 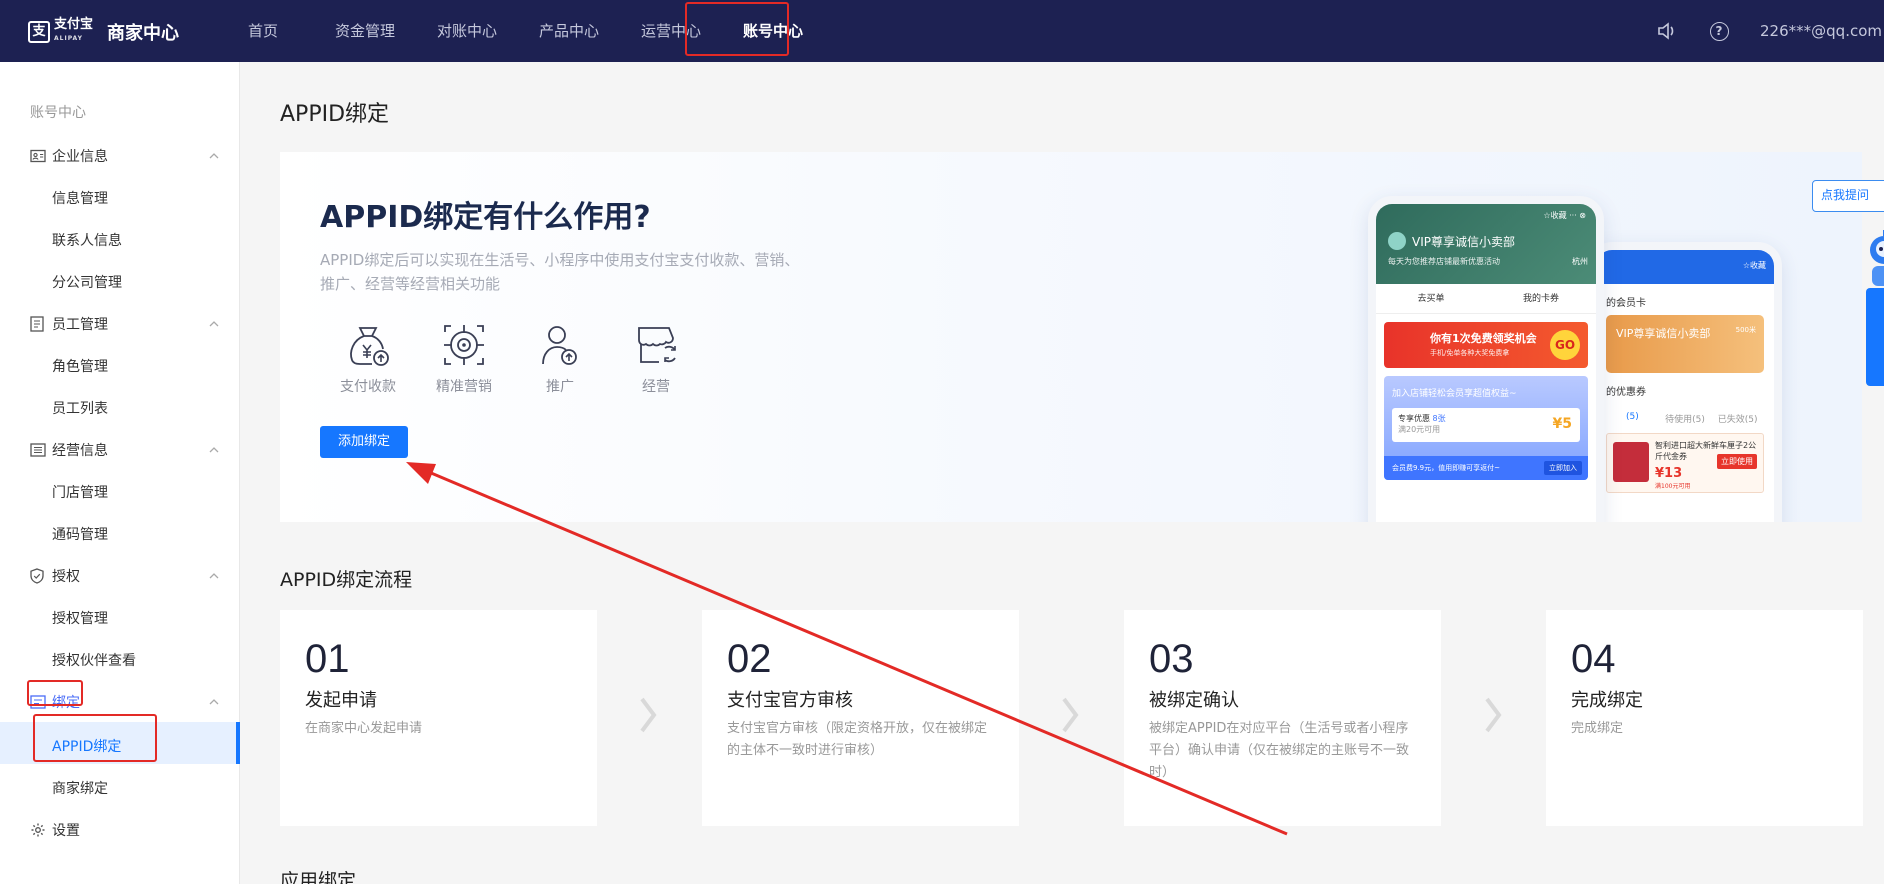 What do you see at coordinates (80, 534) in the screenshot?
I see `sidebar-item-code-management: 通码管理` at bounding box center [80, 534].